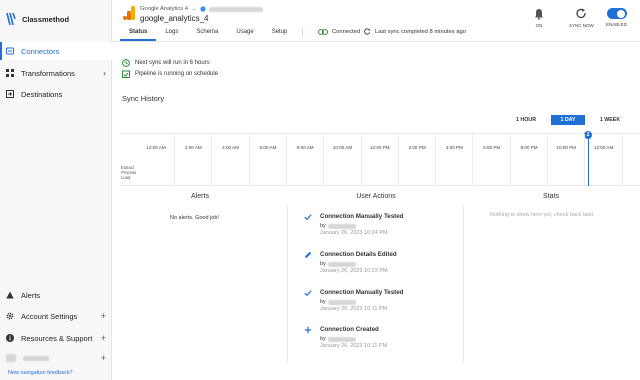 The image size is (640, 380). What do you see at coordinates (342, 147) in the screenshot?
I see `timeline-tick-label: 10:00 AM` at bounding box center [342, 147].